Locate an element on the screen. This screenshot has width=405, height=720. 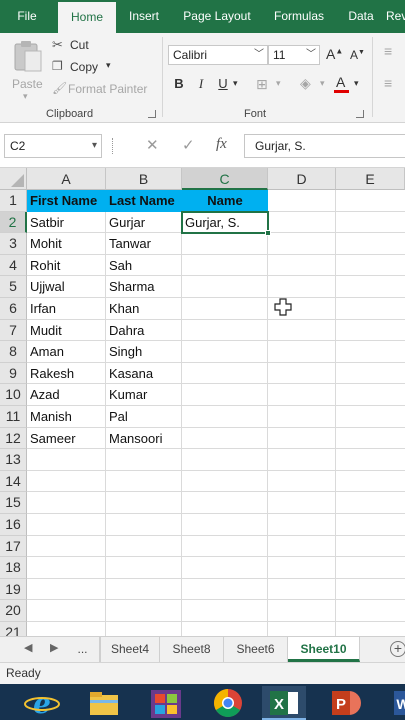
cell-b4: Sah is located at coordinates (144, 266).